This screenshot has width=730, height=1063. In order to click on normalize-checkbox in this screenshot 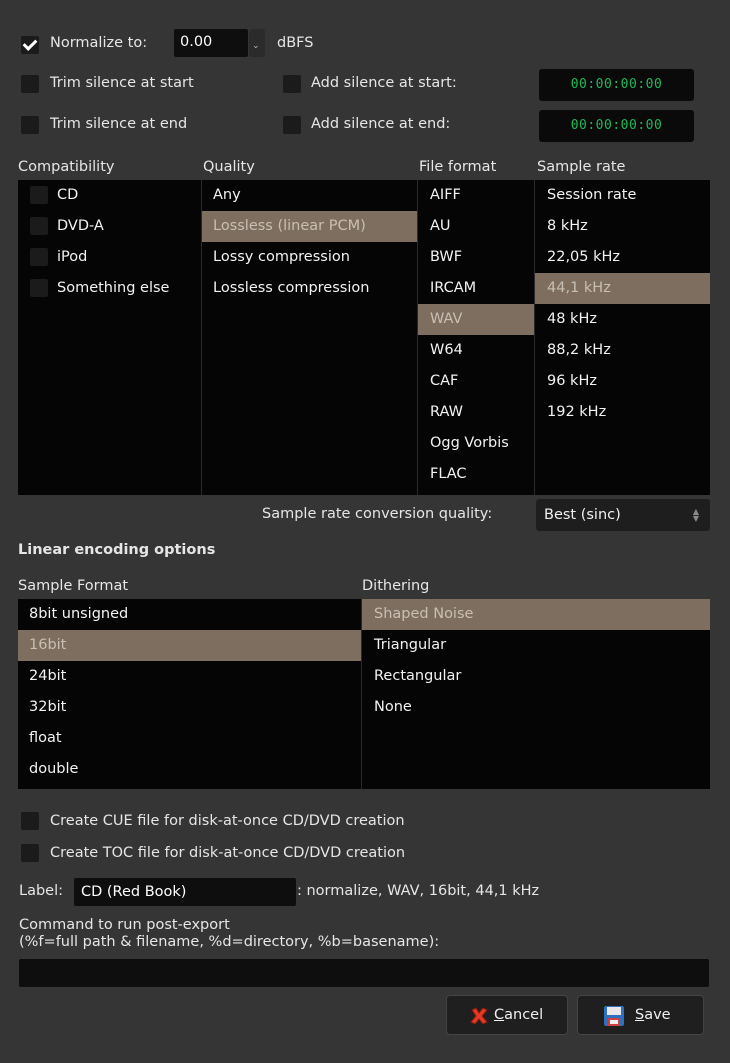, I will do `click(30, 45)`.